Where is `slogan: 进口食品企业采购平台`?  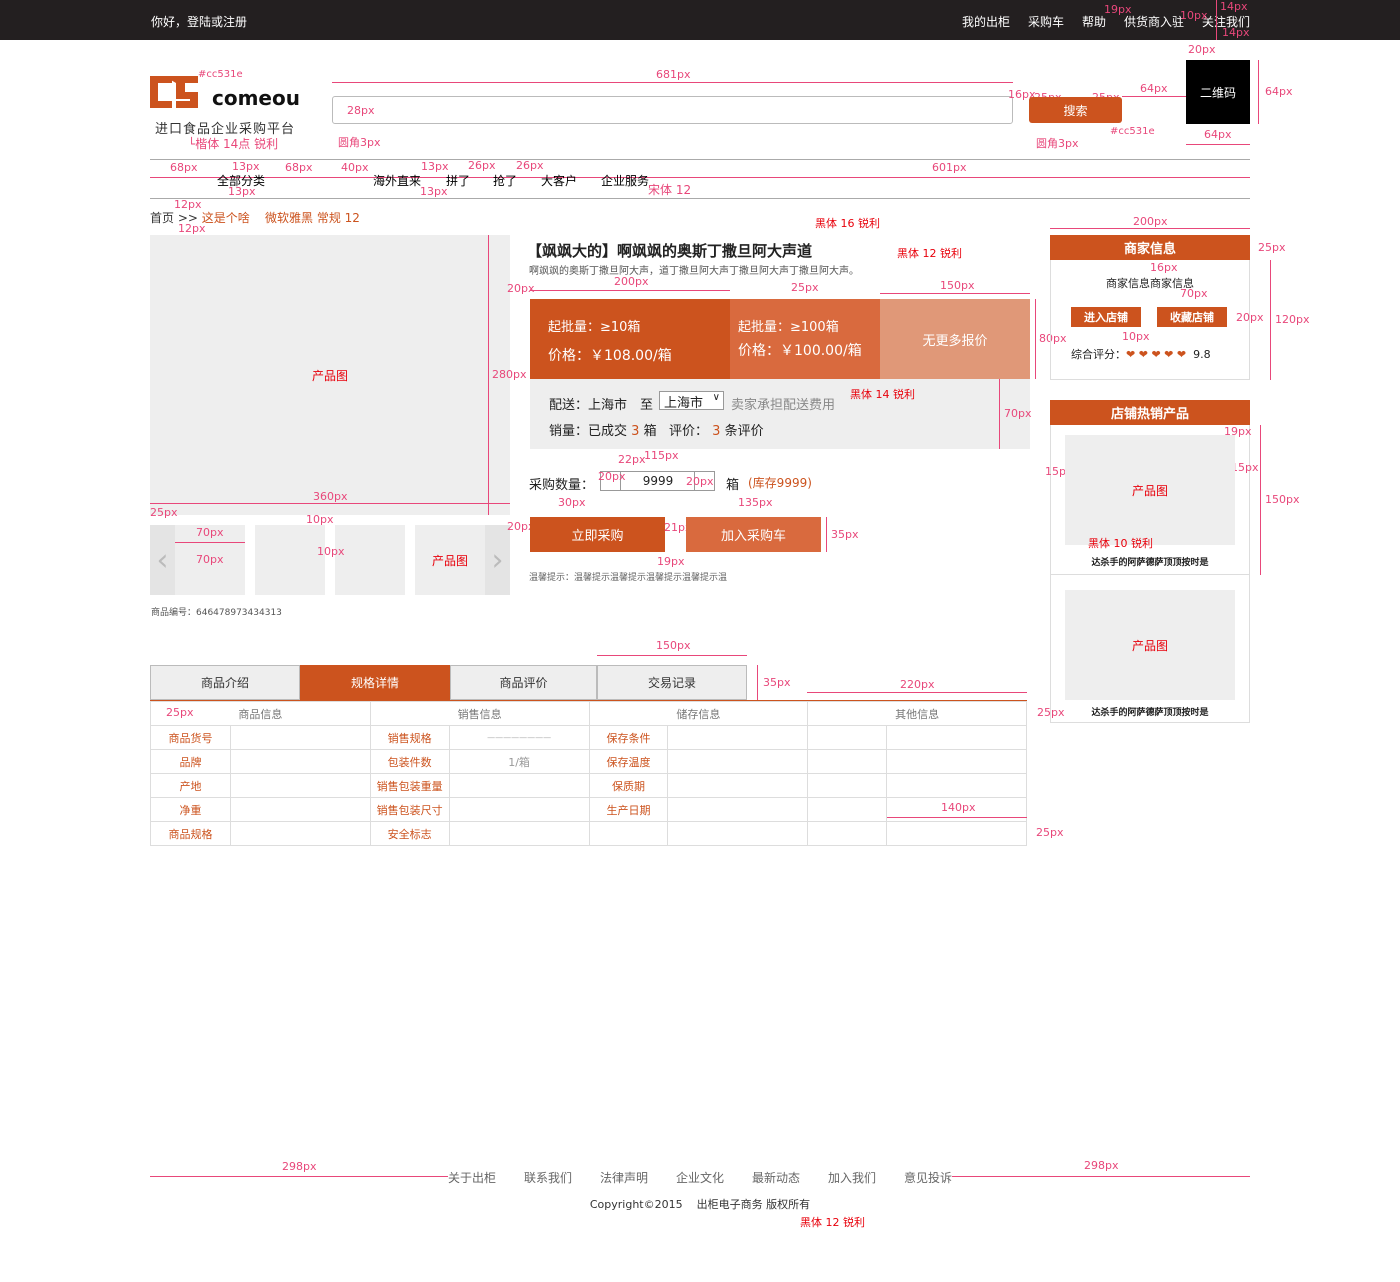 slogan: 进口食品企业采购平台 is located at coordinates (225, 129).